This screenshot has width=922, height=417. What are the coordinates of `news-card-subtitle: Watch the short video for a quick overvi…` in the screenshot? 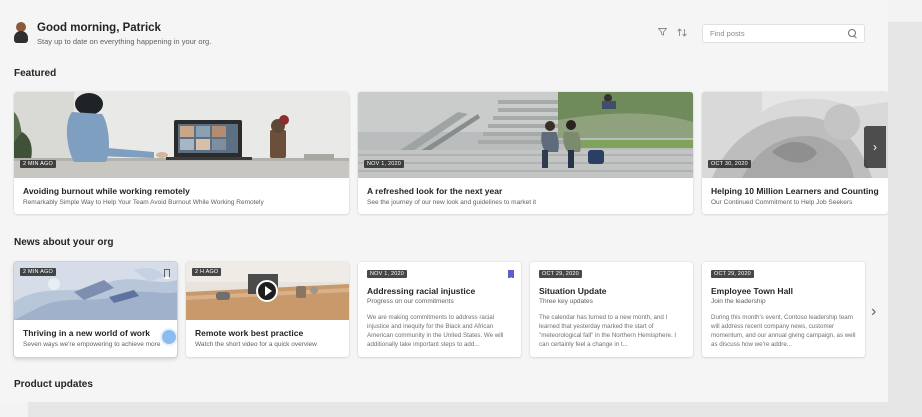 It's located at (256, 344).